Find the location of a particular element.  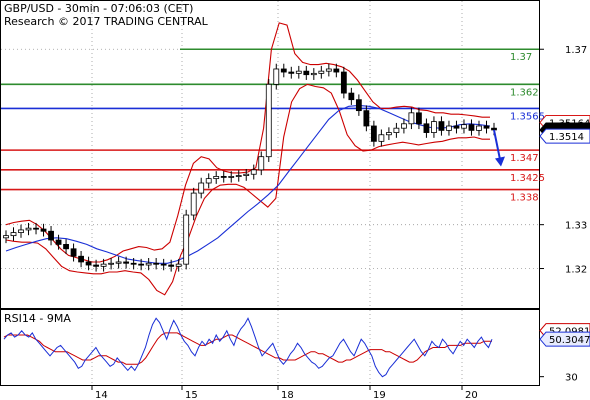

level-label: 1.362 is located at coordinates (524, 92).